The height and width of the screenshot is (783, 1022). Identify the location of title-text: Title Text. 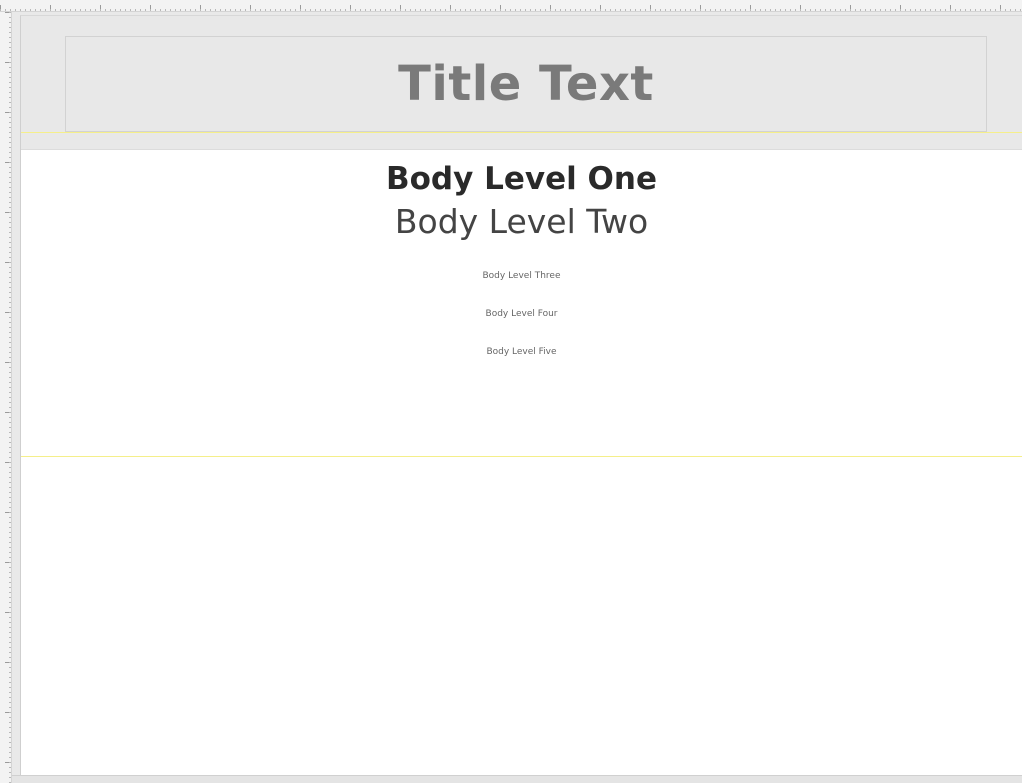
(526, 84).